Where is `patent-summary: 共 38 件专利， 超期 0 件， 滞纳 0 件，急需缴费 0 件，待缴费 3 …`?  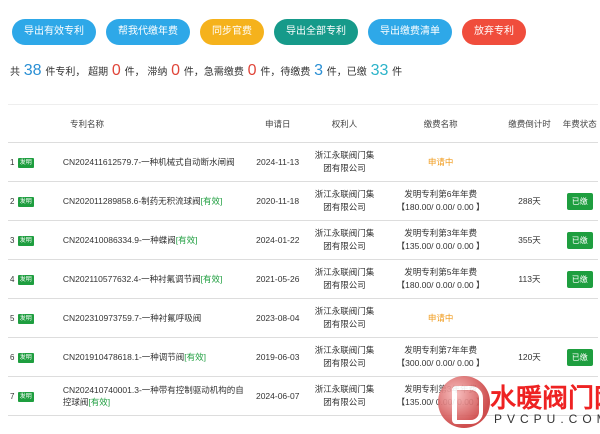 patent-summary: 共 38 件专利， 超期 0 件， 滞纳 0 件，急需缴费 0 件，待缴费 3 … is located at coordinates (206, 71).